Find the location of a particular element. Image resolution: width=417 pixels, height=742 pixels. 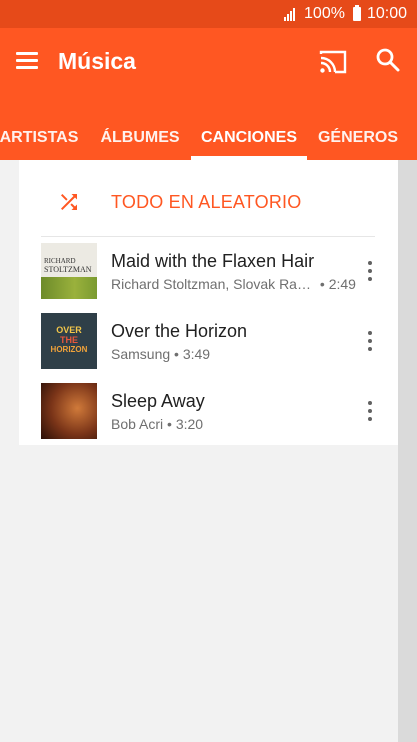

song-duration: 3:20 is located at coordinates (189, 424).